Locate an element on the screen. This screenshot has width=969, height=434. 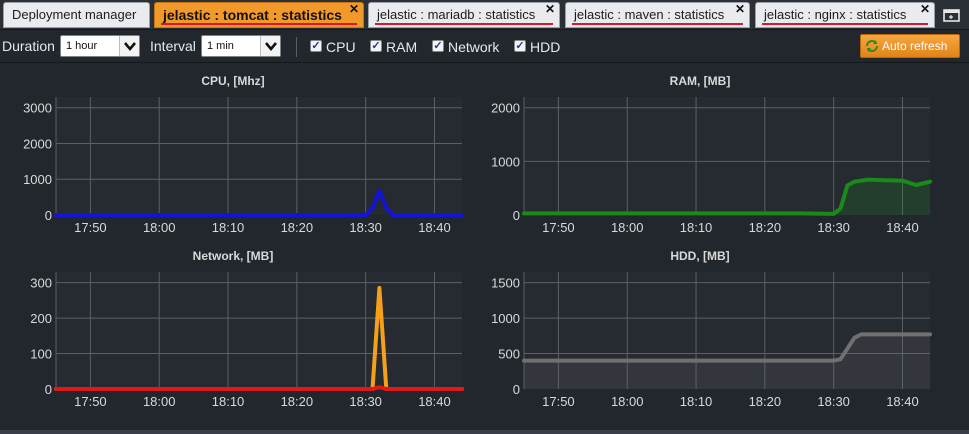
cpu-x-tick-label: 18:40 is located at coordinates (434, 227).